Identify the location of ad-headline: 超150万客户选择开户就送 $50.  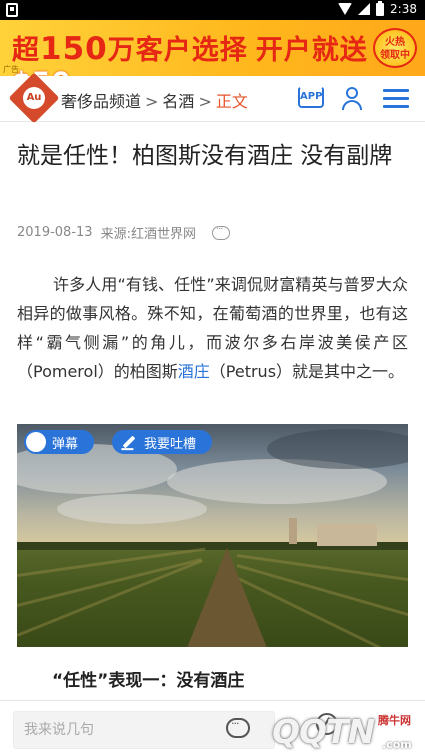
(218, 52).